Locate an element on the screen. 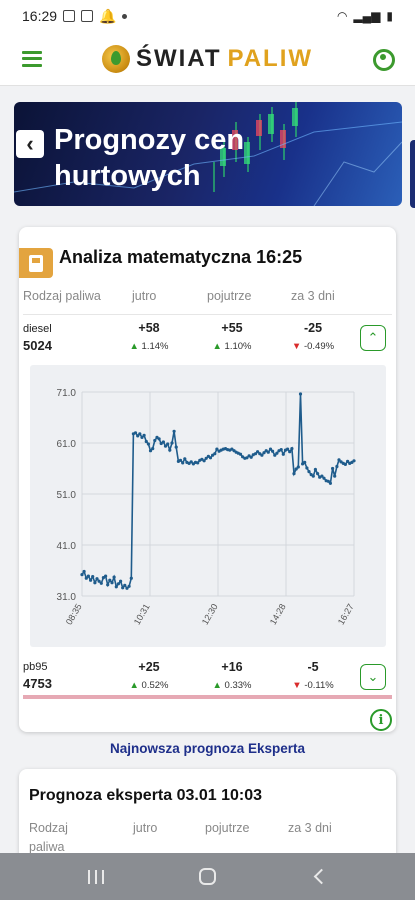 This screenshot has height=900, width=415. back-button: ‹ is located at coordinates (30, 144).